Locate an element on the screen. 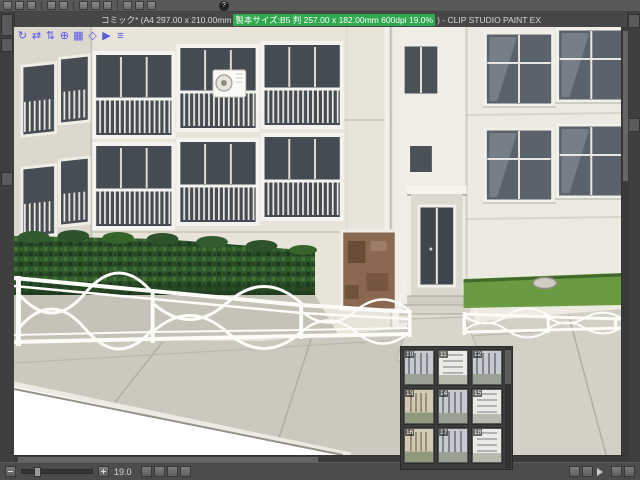 Image resolution: width=640 pixels, height=480 pixels. material-scroll-thumb is located at coordinates (508, 367).